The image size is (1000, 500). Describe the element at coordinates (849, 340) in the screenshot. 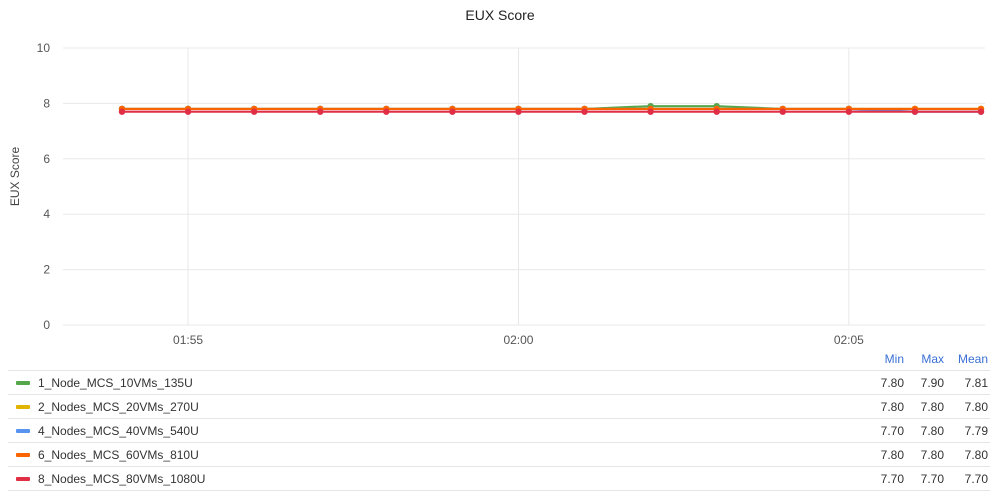

I see `x-tick-label: 02:05` at that location.